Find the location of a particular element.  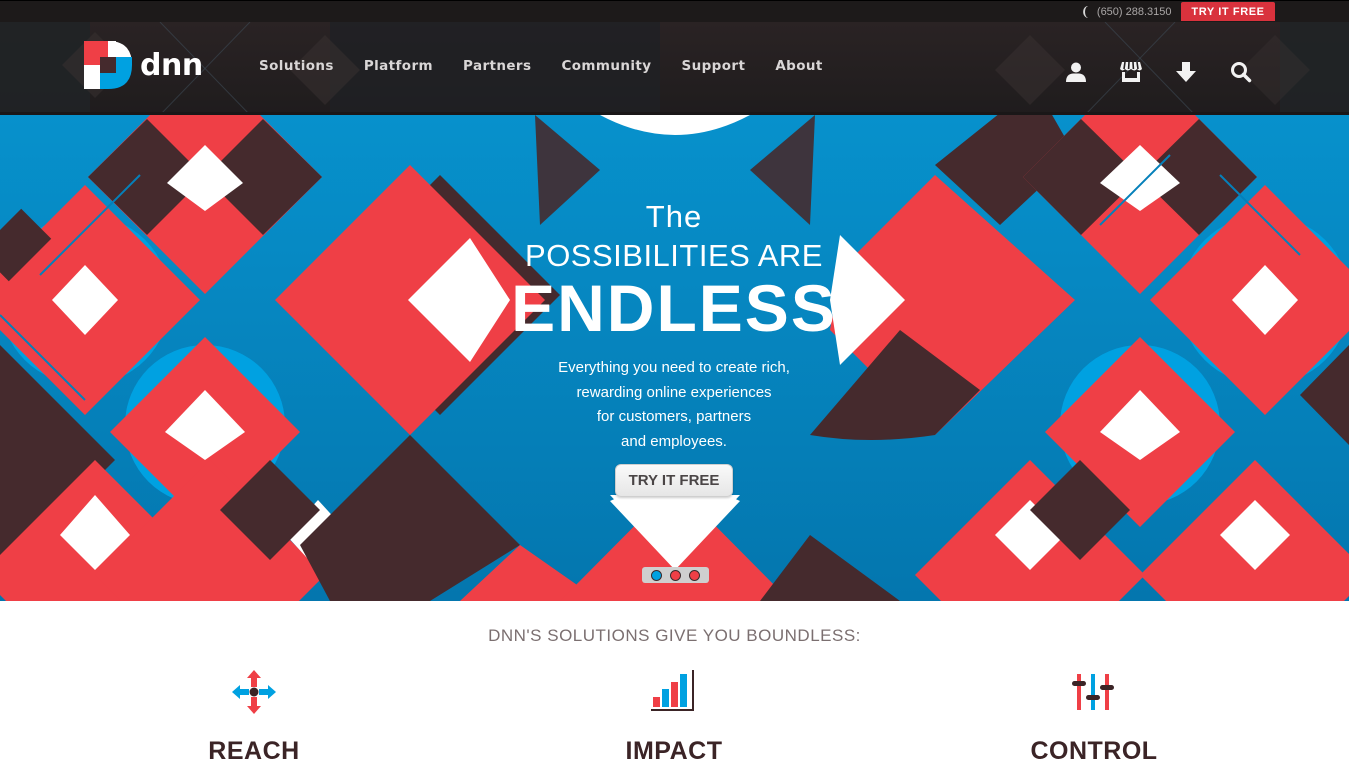

nav-community: Community is located at coordinates (606, 66).